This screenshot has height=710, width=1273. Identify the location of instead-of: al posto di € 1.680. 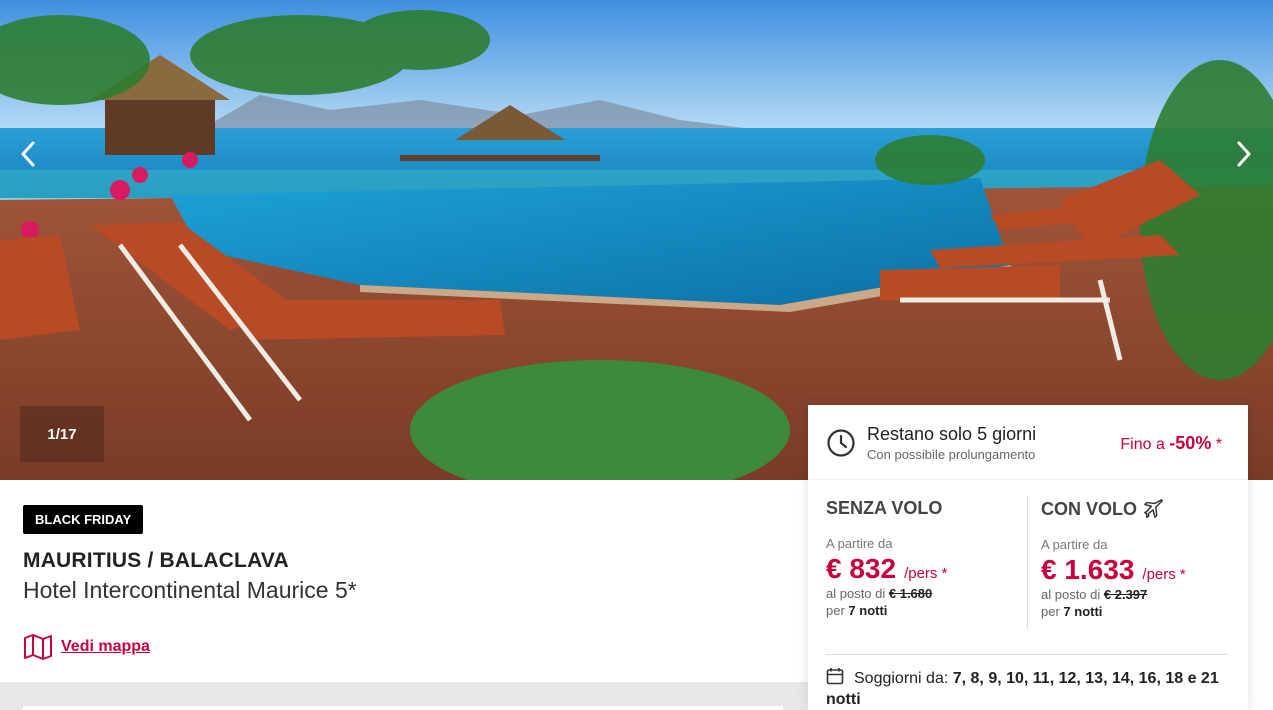
(926, 593).